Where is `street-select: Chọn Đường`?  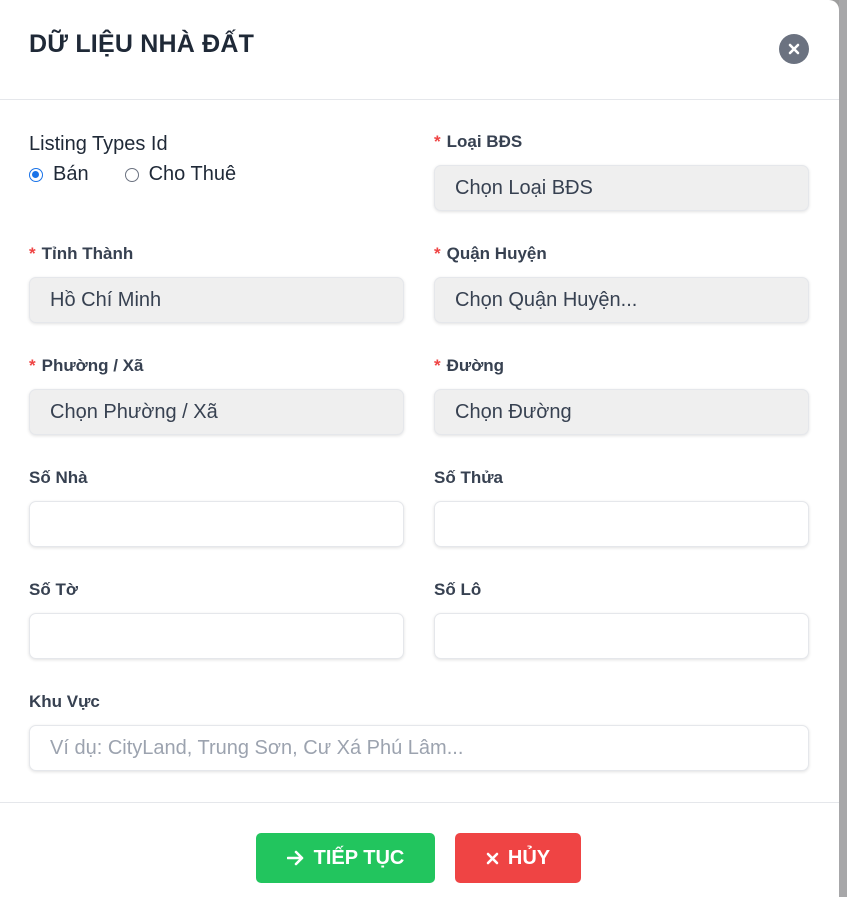
street-select: Chọn Đường is located at coordinates (621, 412).